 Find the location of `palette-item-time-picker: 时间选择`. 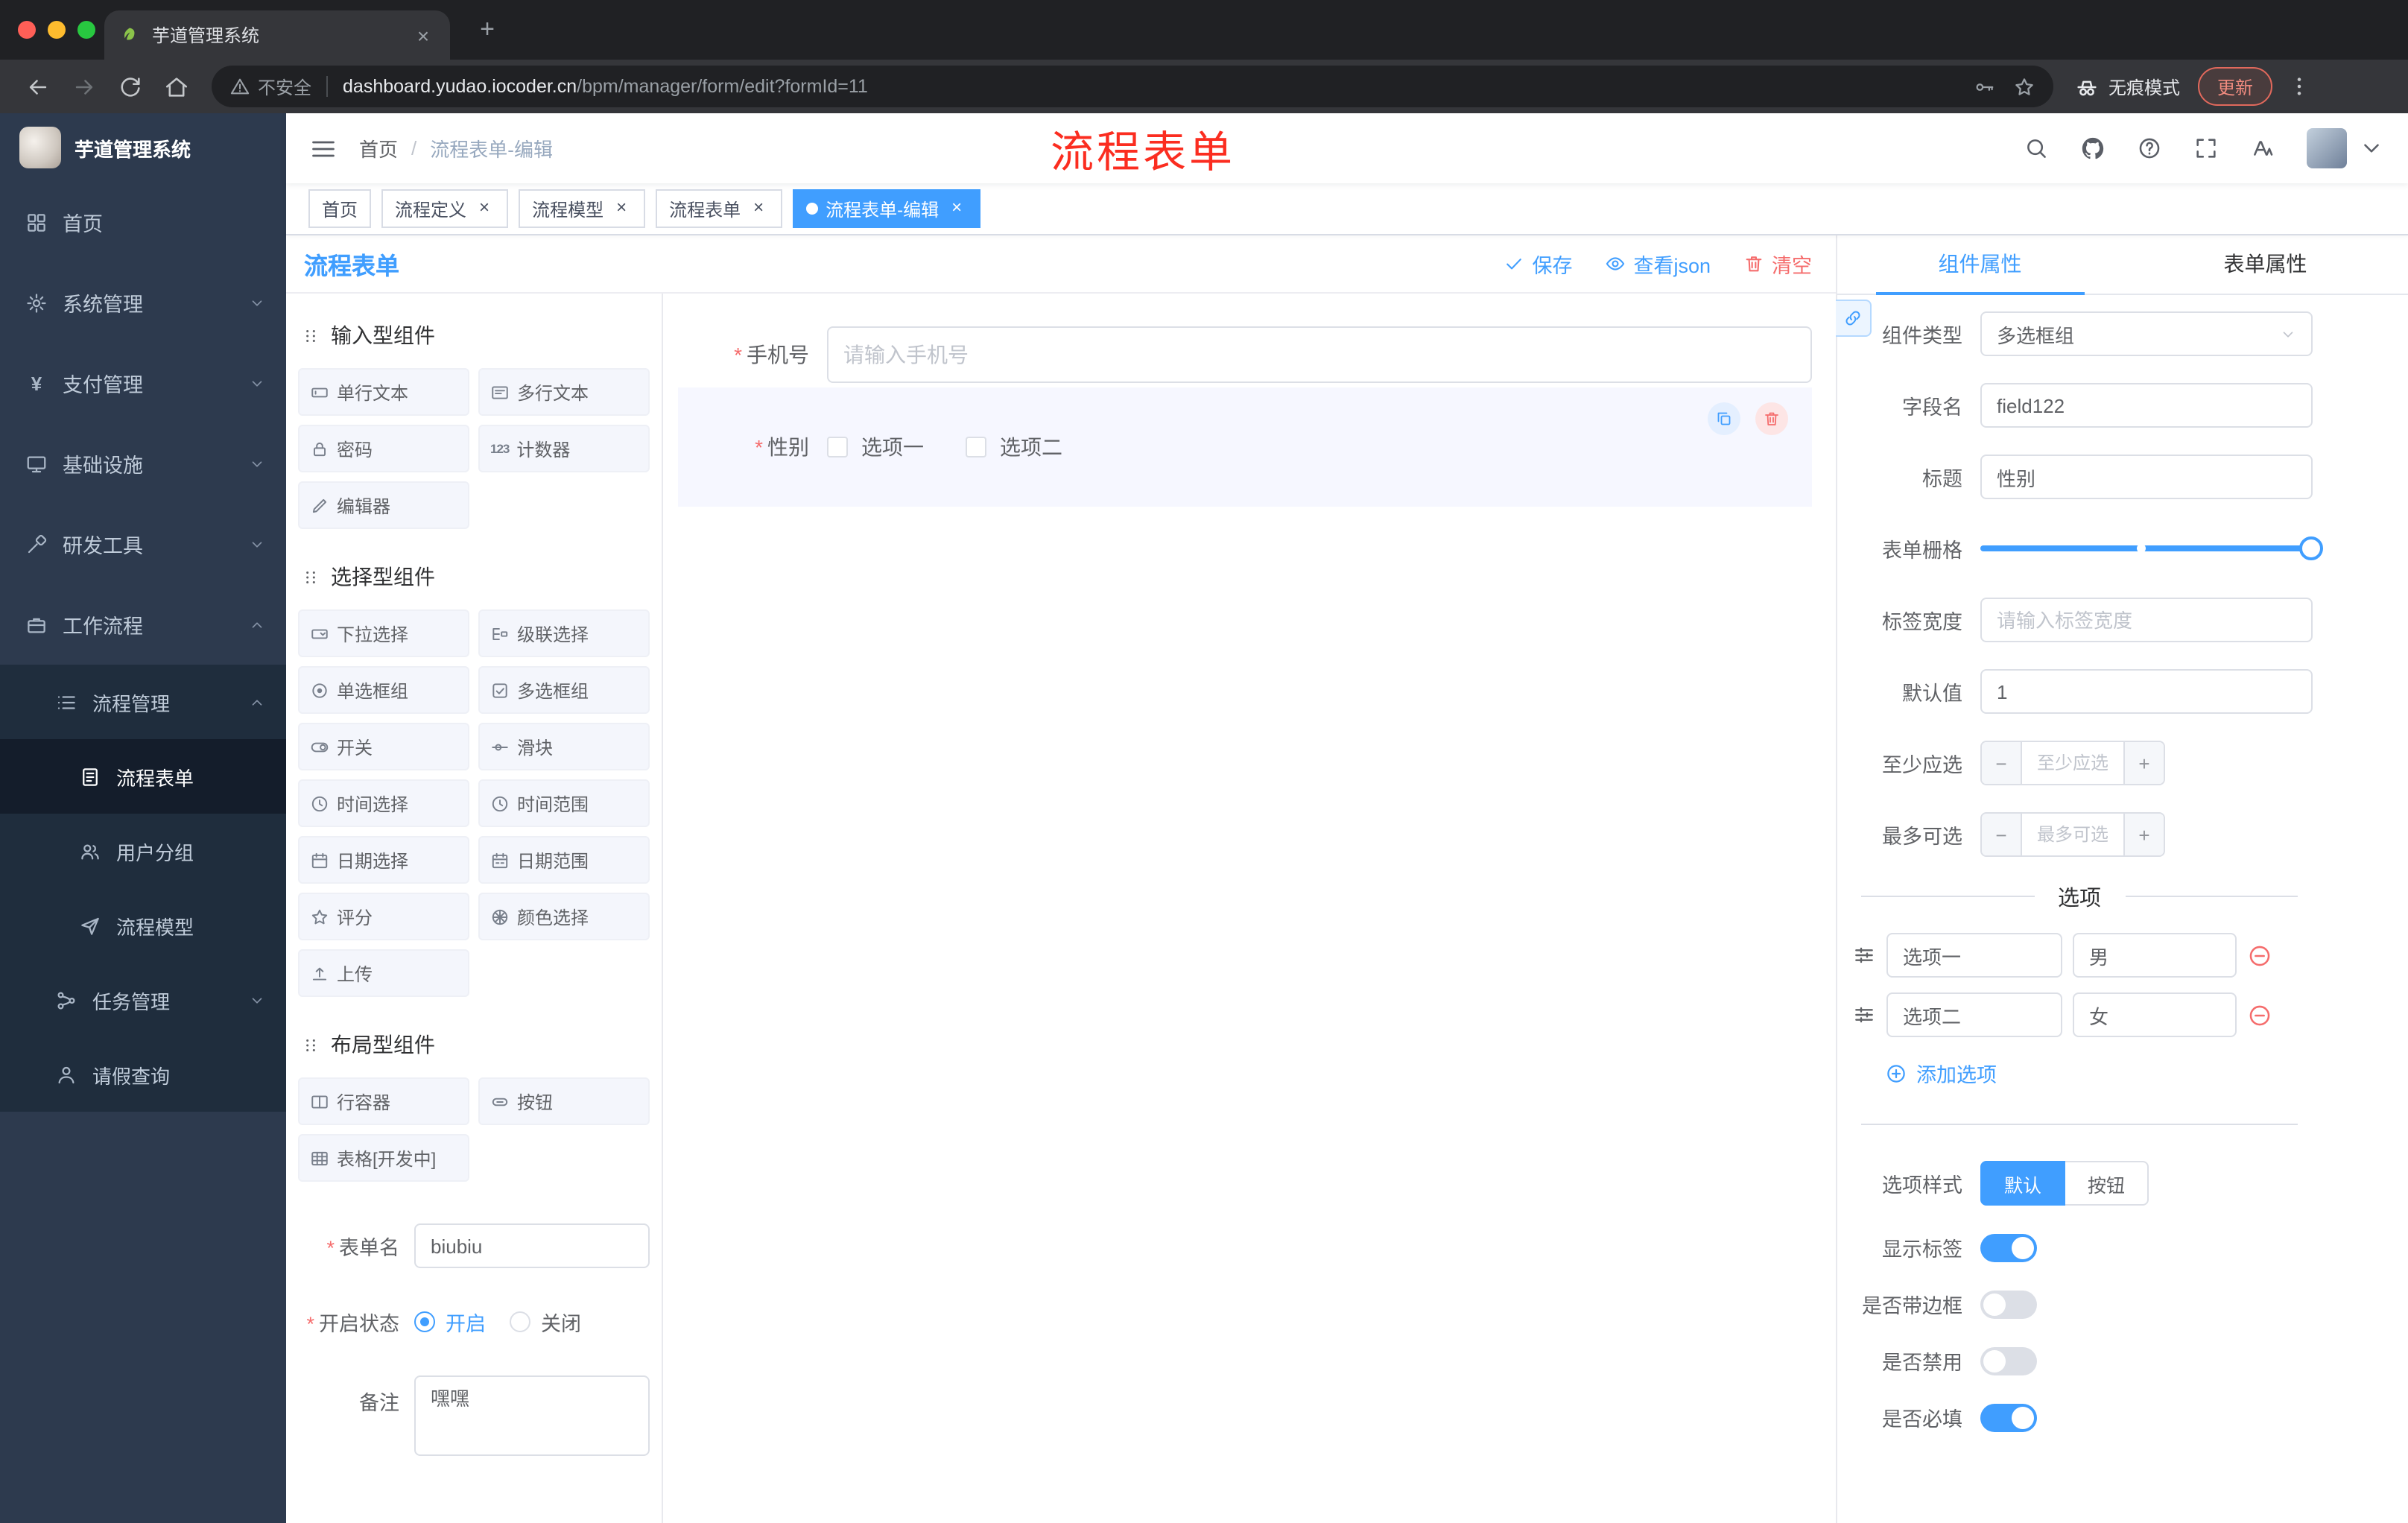

palette-item-time-picker: 时间选择 is located at coordinates (383, 803).